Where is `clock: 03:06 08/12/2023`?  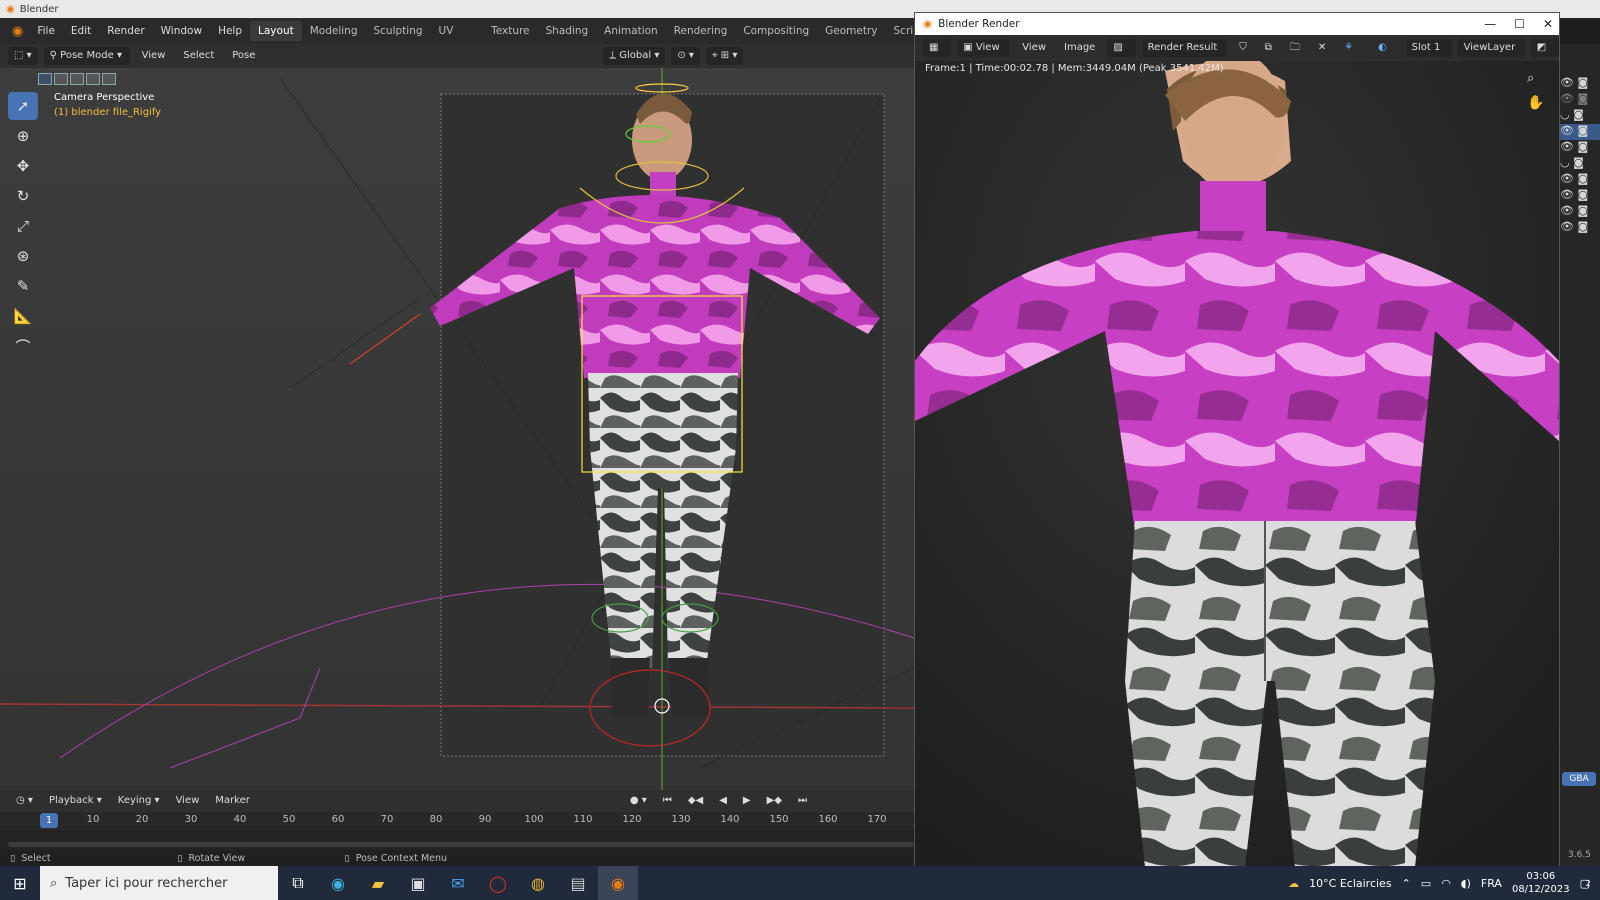 clock: 03:06 08/12/2023 is located at coordinates (1541, 883).